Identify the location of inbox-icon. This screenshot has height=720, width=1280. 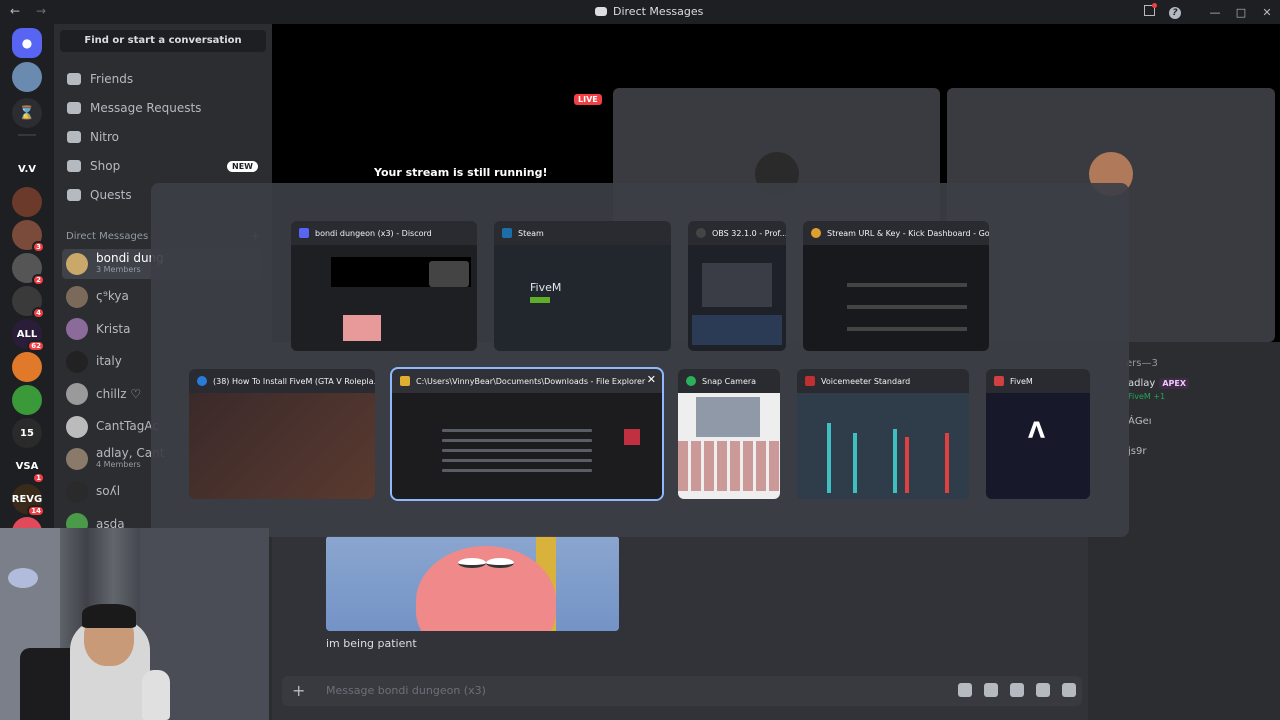
(1149, 11).